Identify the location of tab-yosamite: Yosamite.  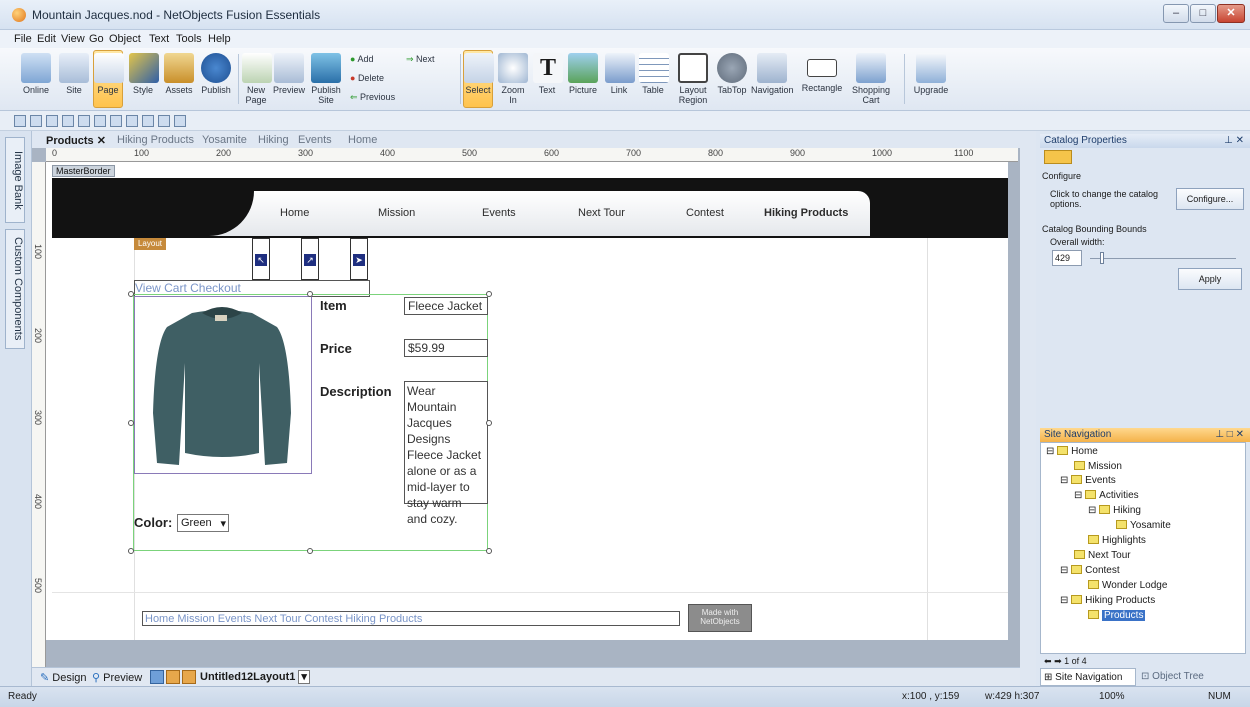
(224, 140).